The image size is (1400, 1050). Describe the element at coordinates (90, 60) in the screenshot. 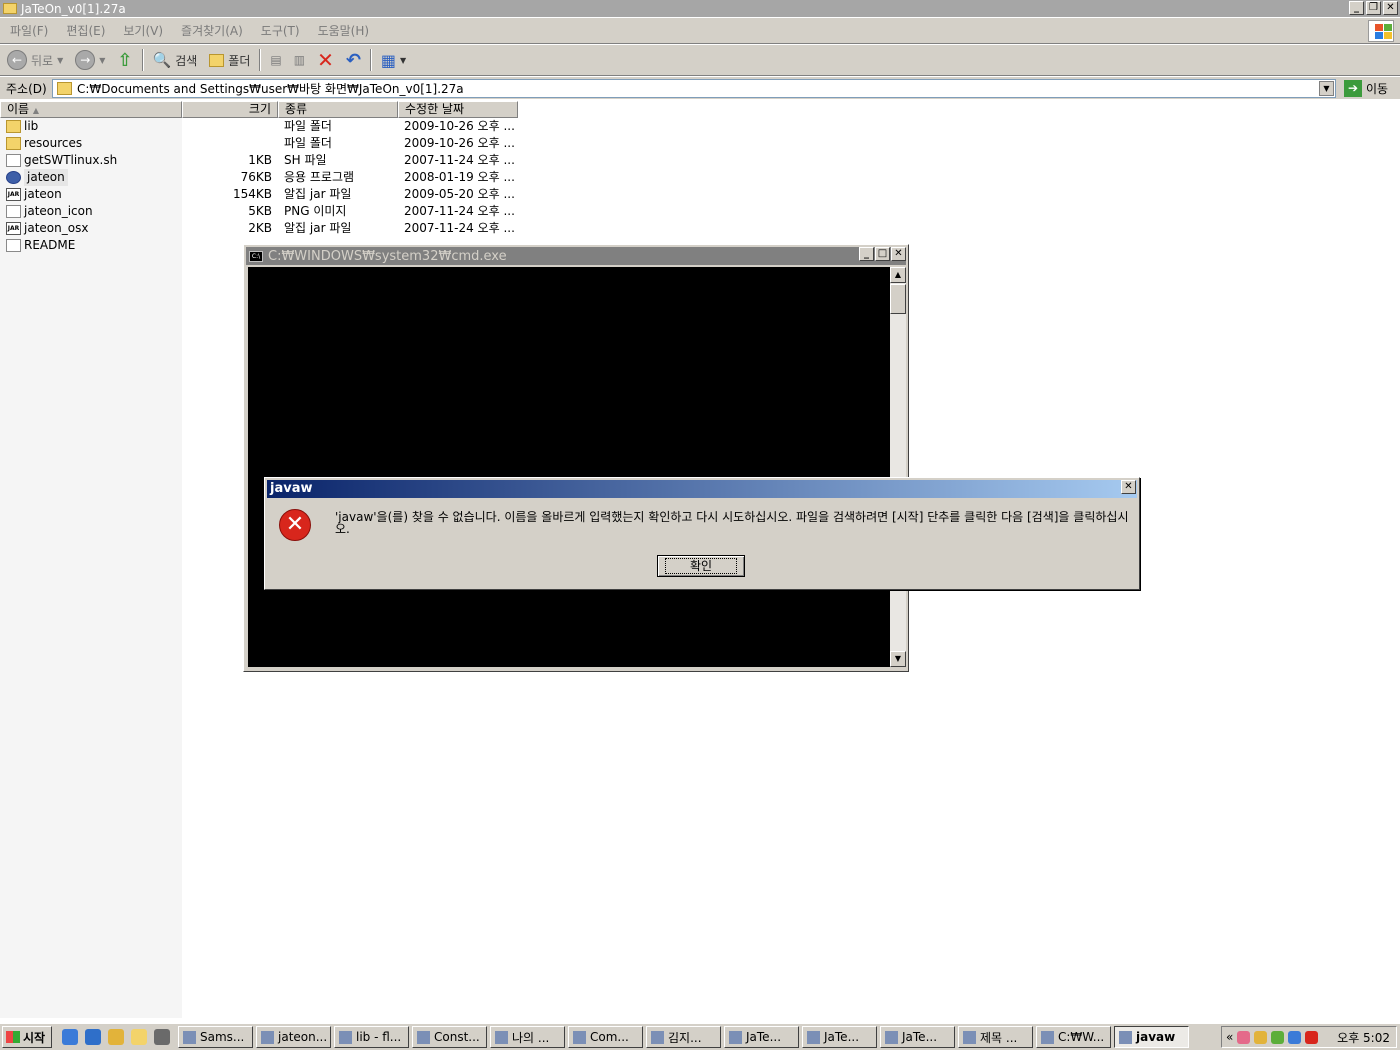

I see `forward-button: → ▼` at that location.